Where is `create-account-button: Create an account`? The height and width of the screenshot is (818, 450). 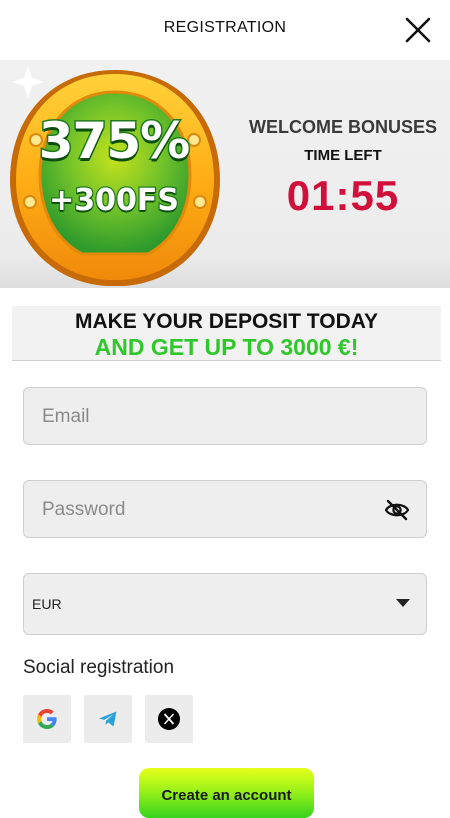 create-account-button: Create an account is located at coordinates (226, 793).